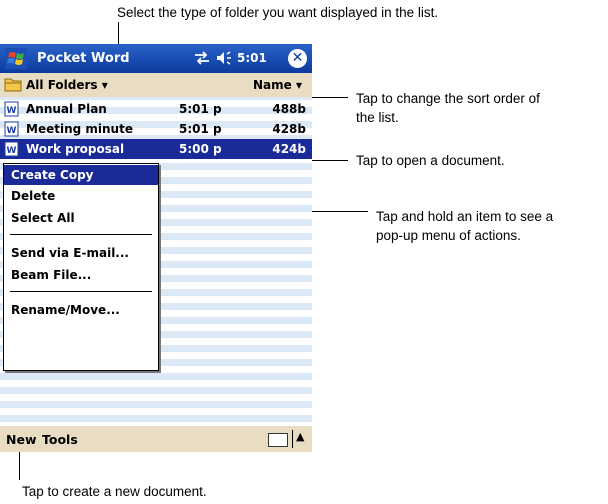 The height and width of the screenshot is (504, 608). What do you see at coordinates (202, 58) in the screenshot?
I see `connectivity-icon` at bounding box center [202, 58].